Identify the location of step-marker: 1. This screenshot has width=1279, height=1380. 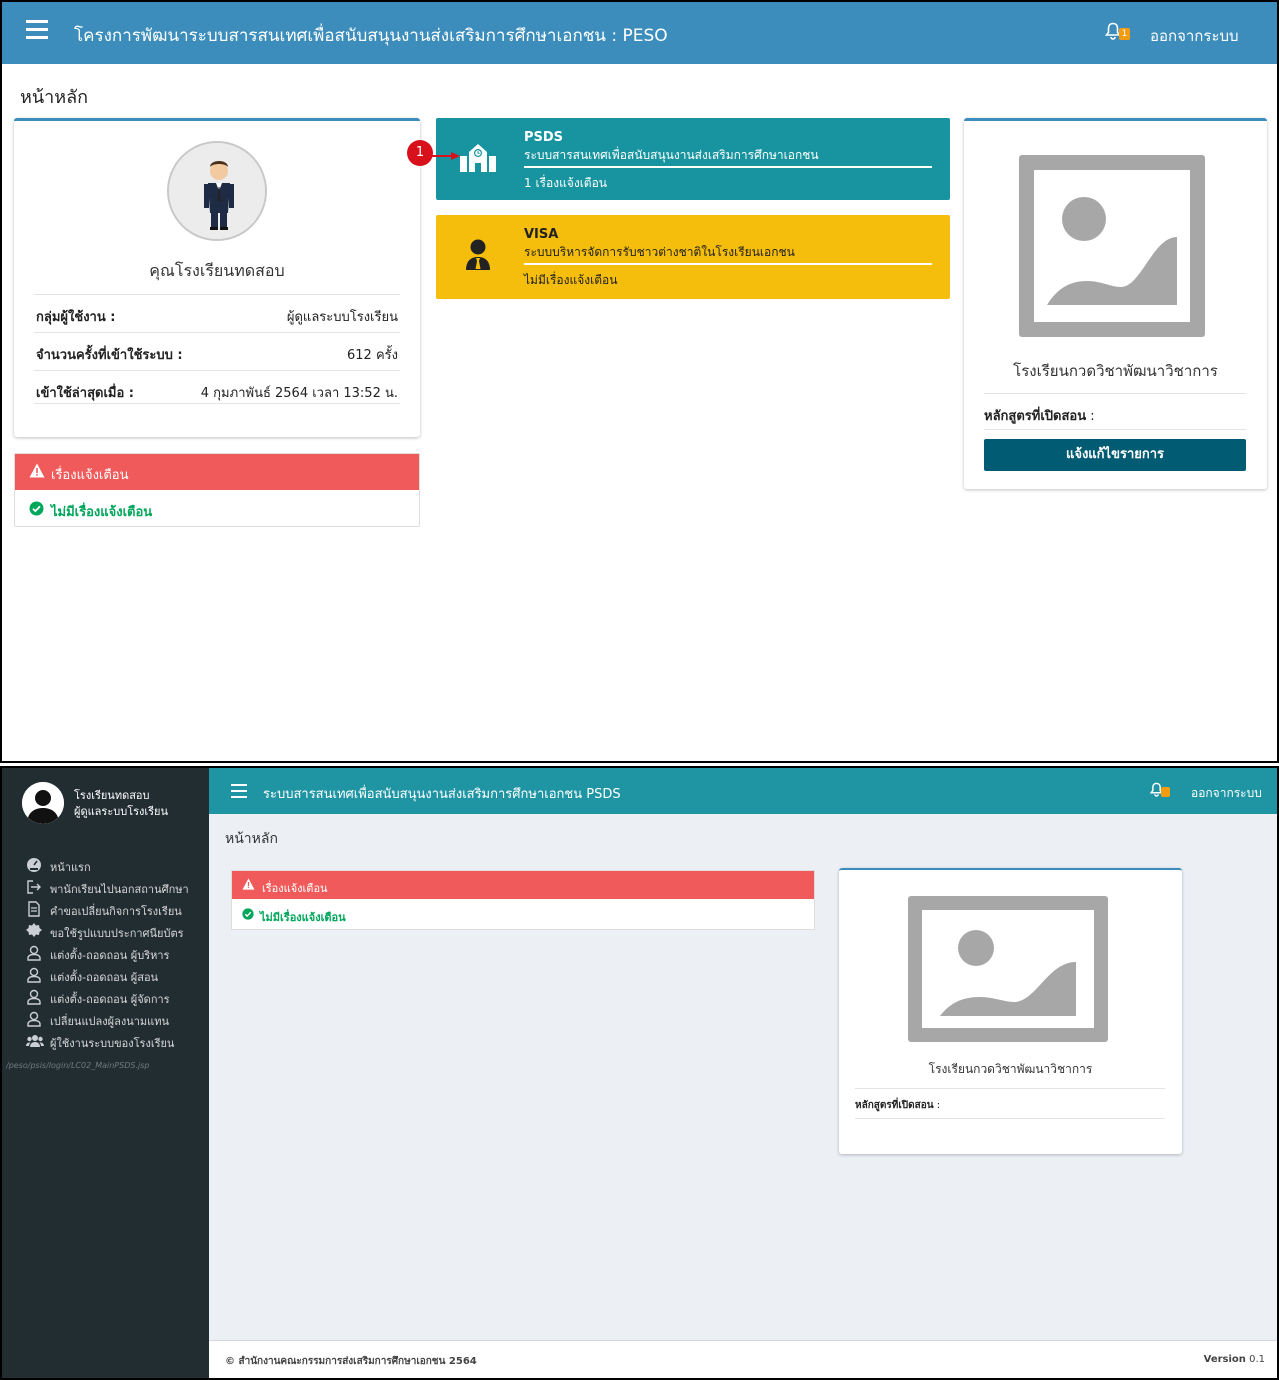
(420, 153).